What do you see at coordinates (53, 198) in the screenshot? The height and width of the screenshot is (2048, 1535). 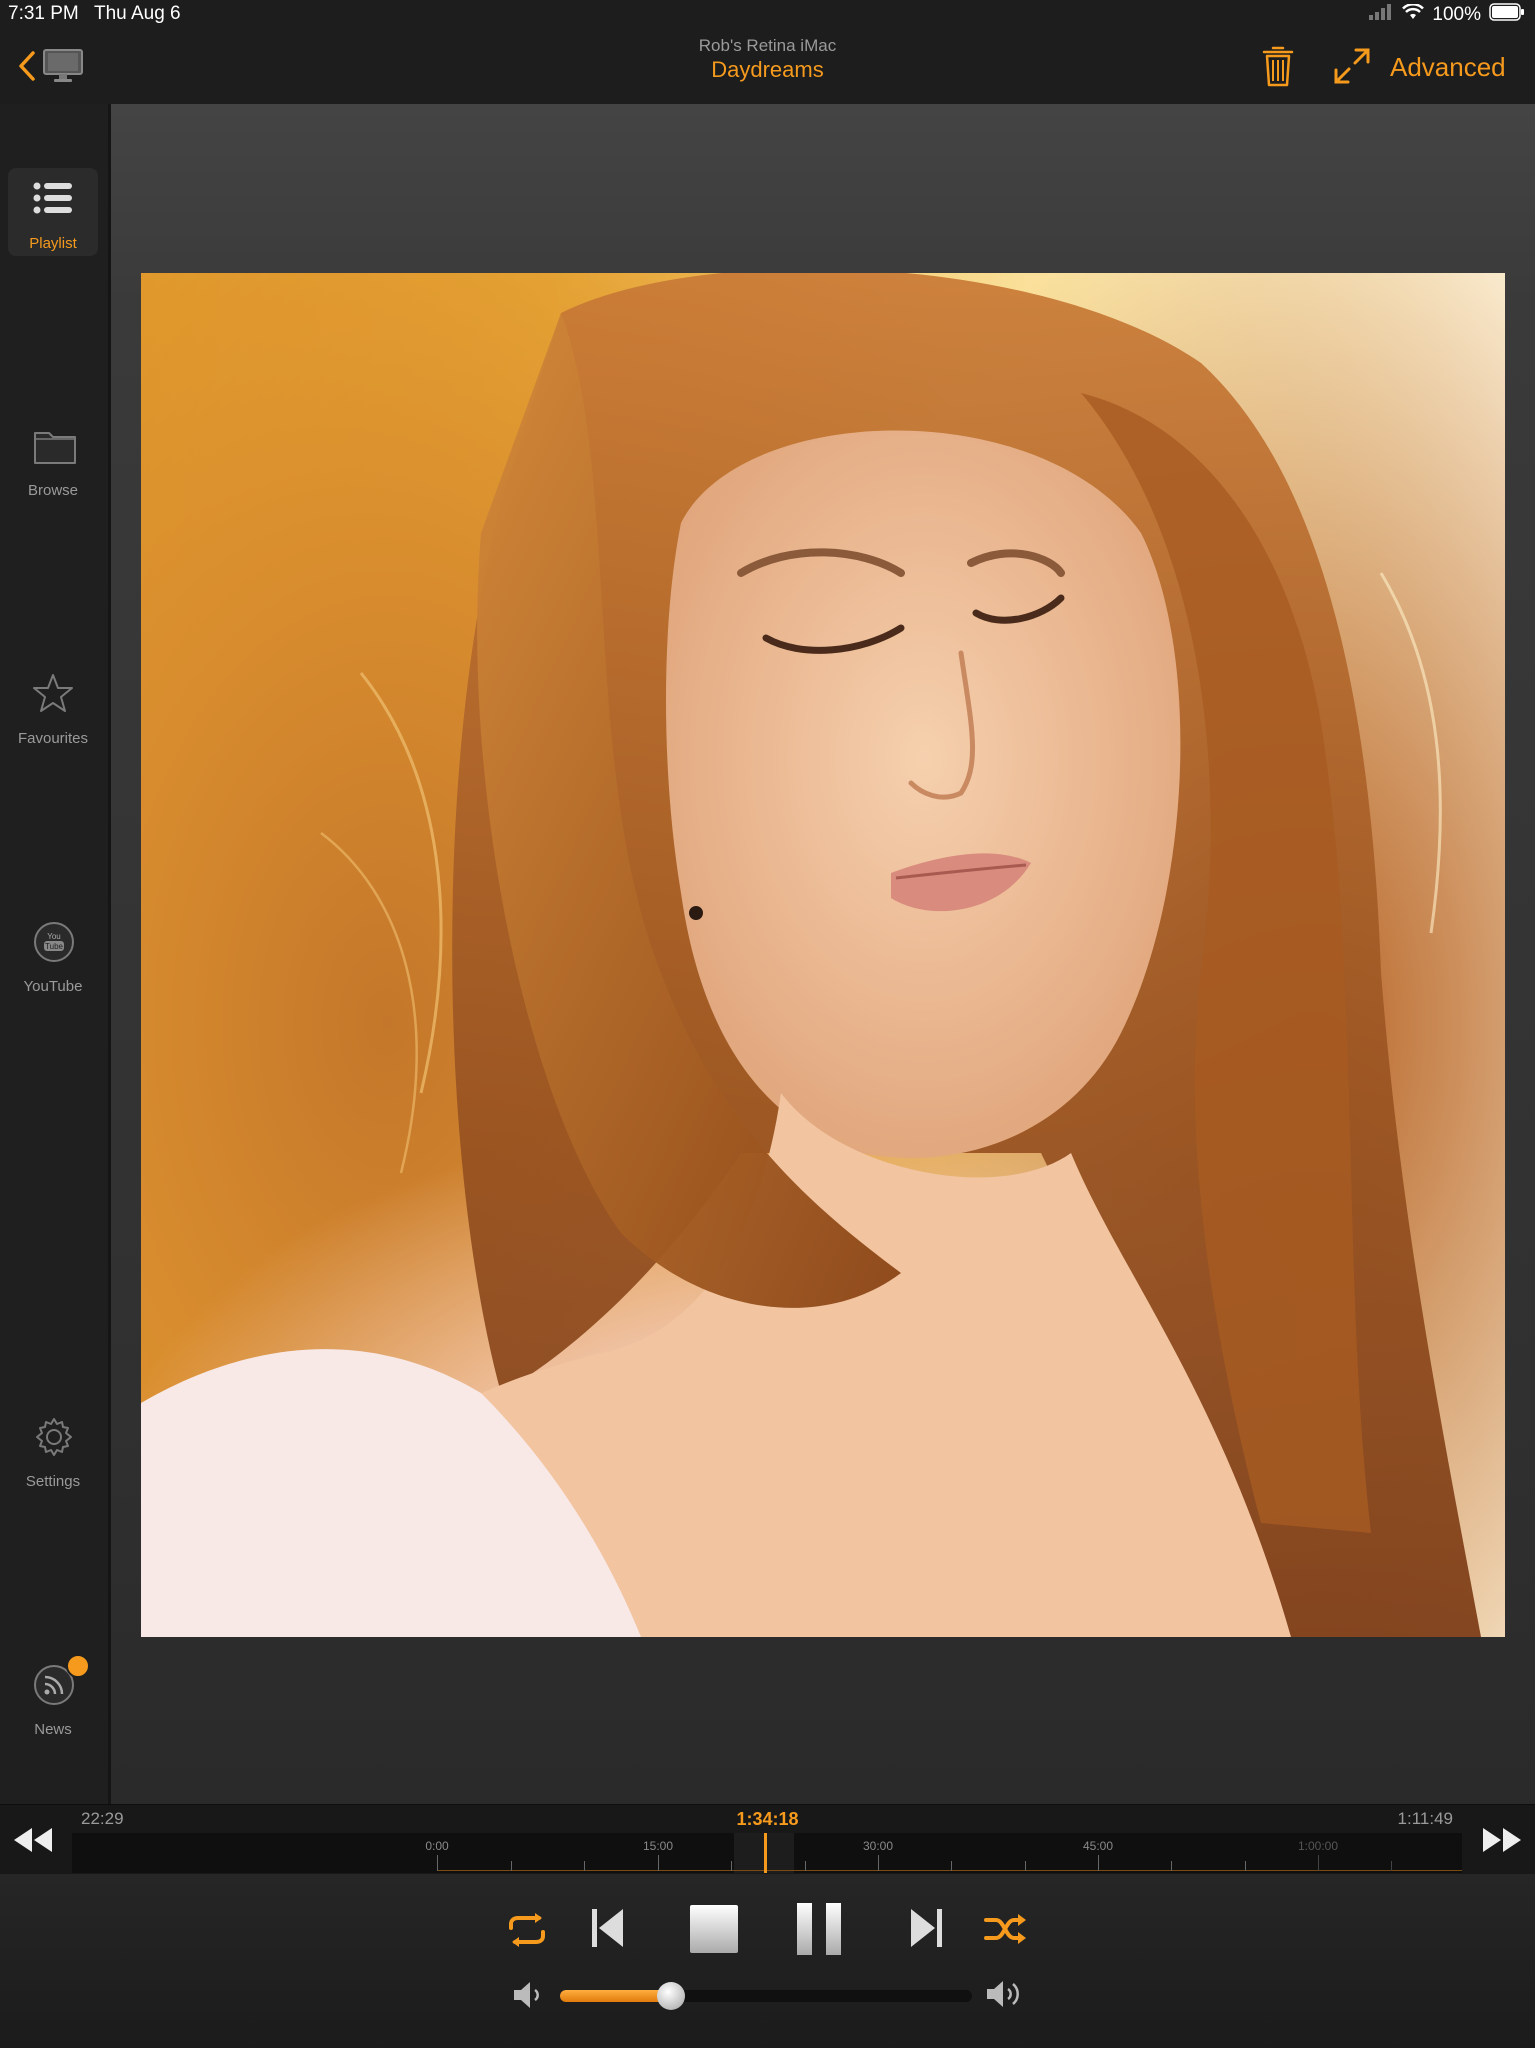 I see `list-icon` at bounding box center [53, 198].